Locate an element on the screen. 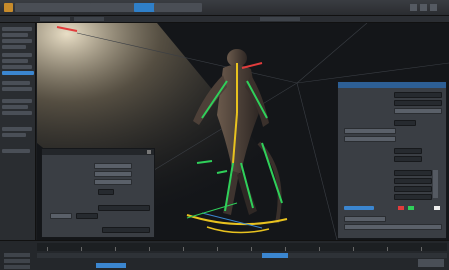 The height and width of the screenshot is (270, 449). app-logo-icon is located at coordinates (8, 7).